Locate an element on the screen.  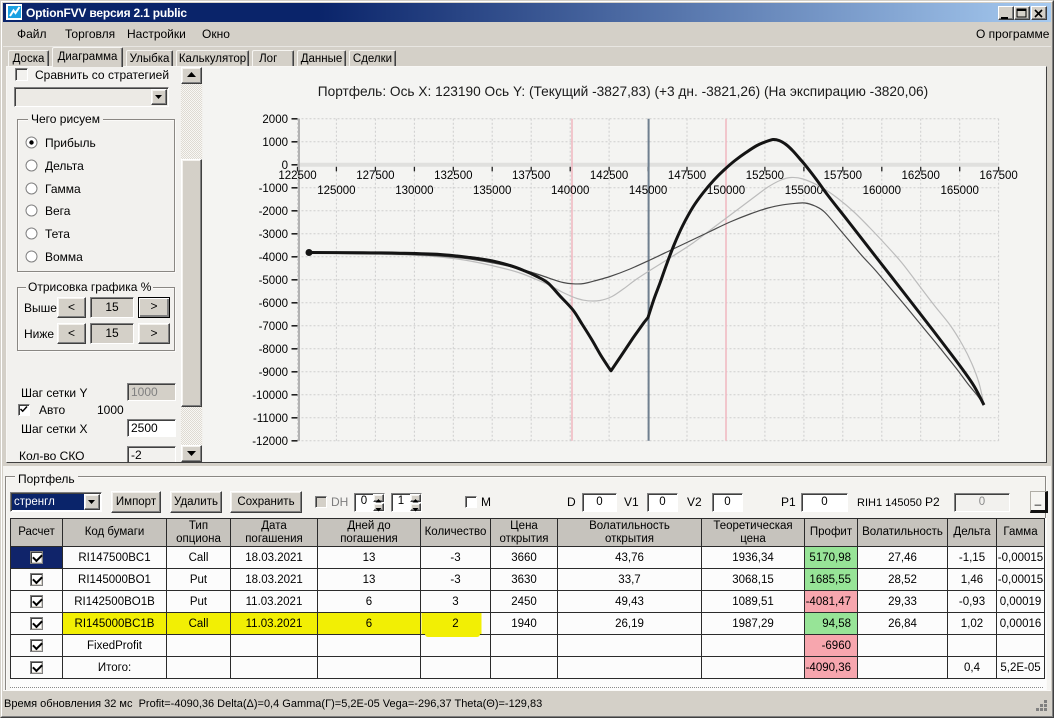
svg-text: -2000 is located at coordinates (273, 212).